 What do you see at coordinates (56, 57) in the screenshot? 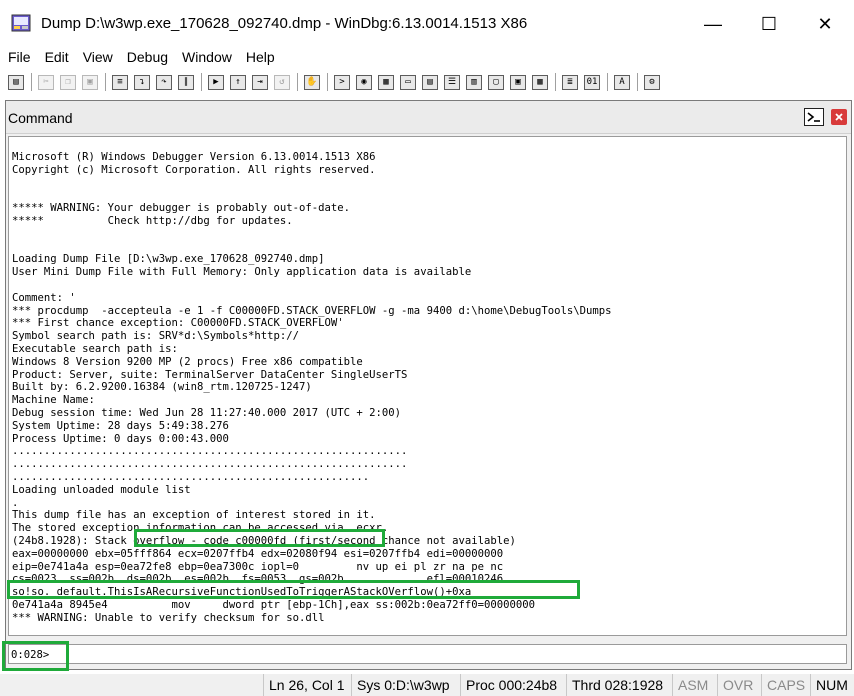
I see `menu-edit: Edit` at bounding box center [56, 57].